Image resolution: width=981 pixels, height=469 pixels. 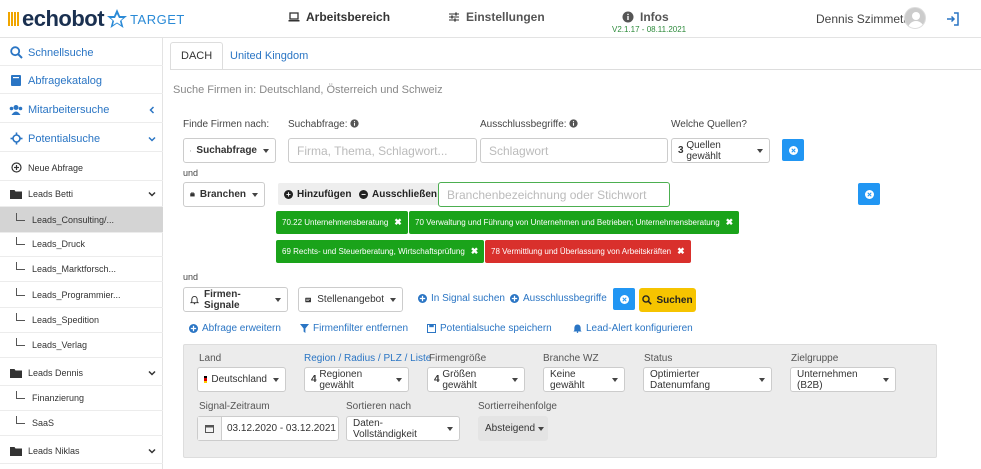 I want to click on branch-tag: 70.22 Unternehmensberatung ✖, so click(x=342, y=222).